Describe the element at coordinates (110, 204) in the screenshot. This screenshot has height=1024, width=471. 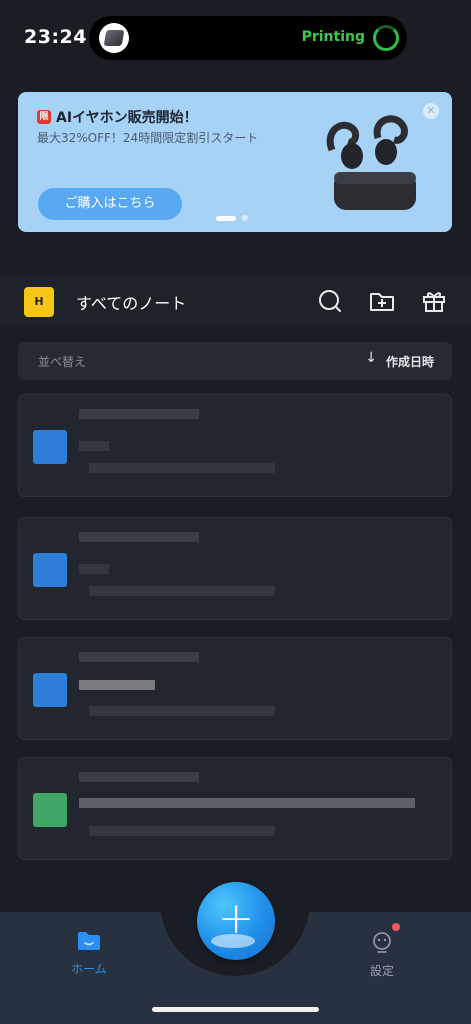
I see `purchase-button: ご購入はこちら` at that location.